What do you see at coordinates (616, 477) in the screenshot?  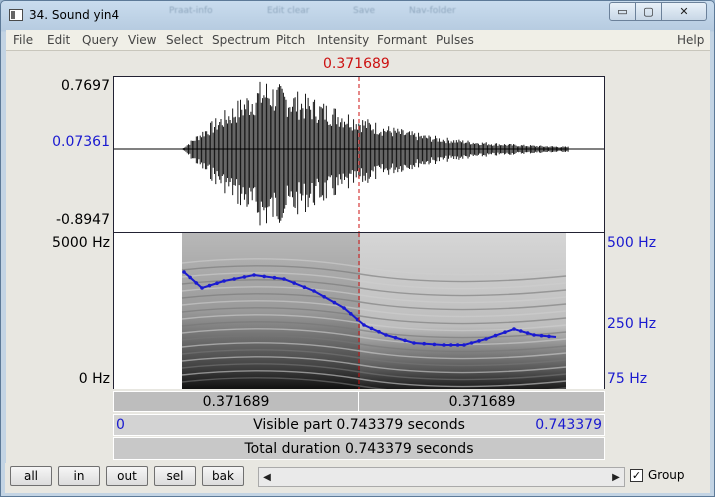 I see `scroll-right-icon: ▶` at bounding box center [616, 477].